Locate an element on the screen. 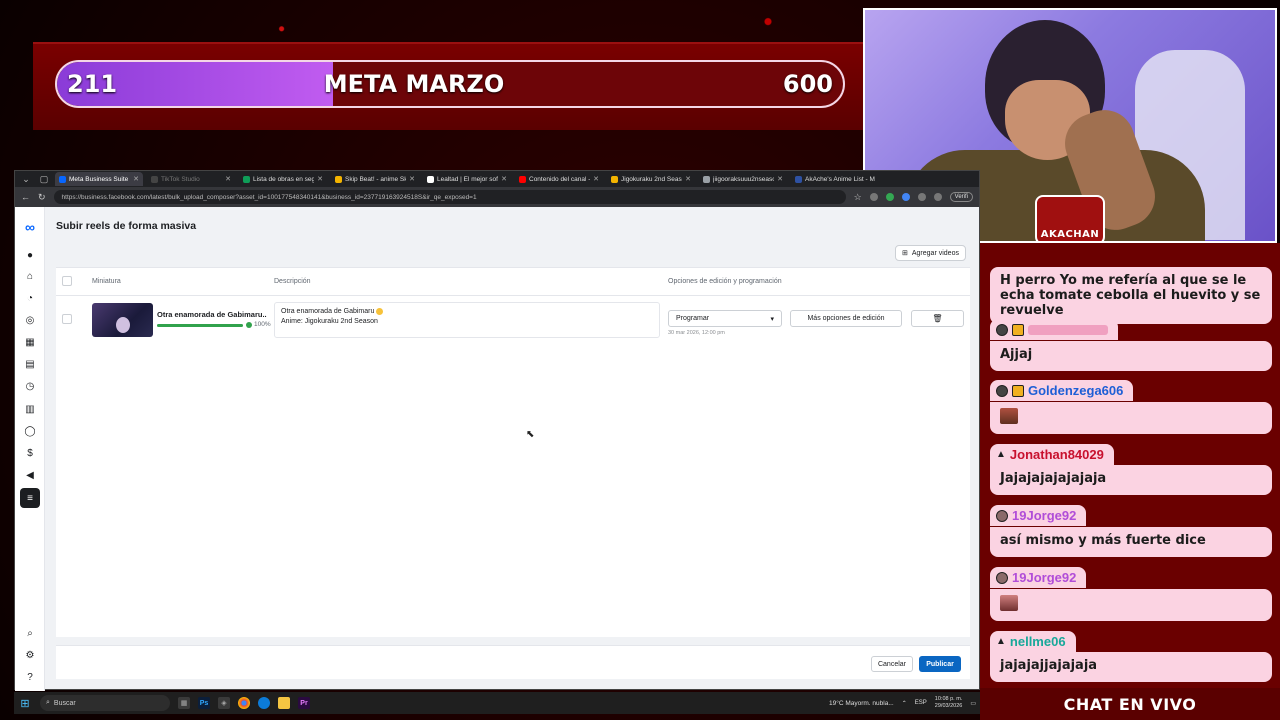 The height and width of the screenshot is (720, 1280). monetization-icon: $ is located at coordinates (30, 453).